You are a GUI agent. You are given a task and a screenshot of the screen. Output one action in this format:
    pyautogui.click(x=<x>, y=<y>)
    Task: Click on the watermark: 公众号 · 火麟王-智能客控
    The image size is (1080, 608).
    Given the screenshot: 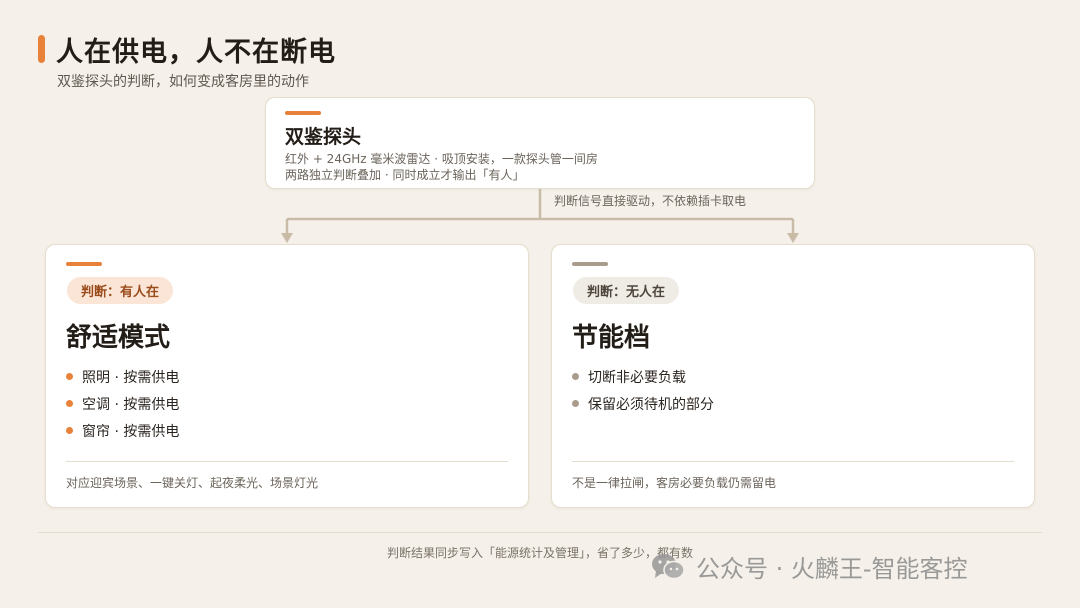 What is the action you would take?
    pyautogui.click(x=809, y=566)
    